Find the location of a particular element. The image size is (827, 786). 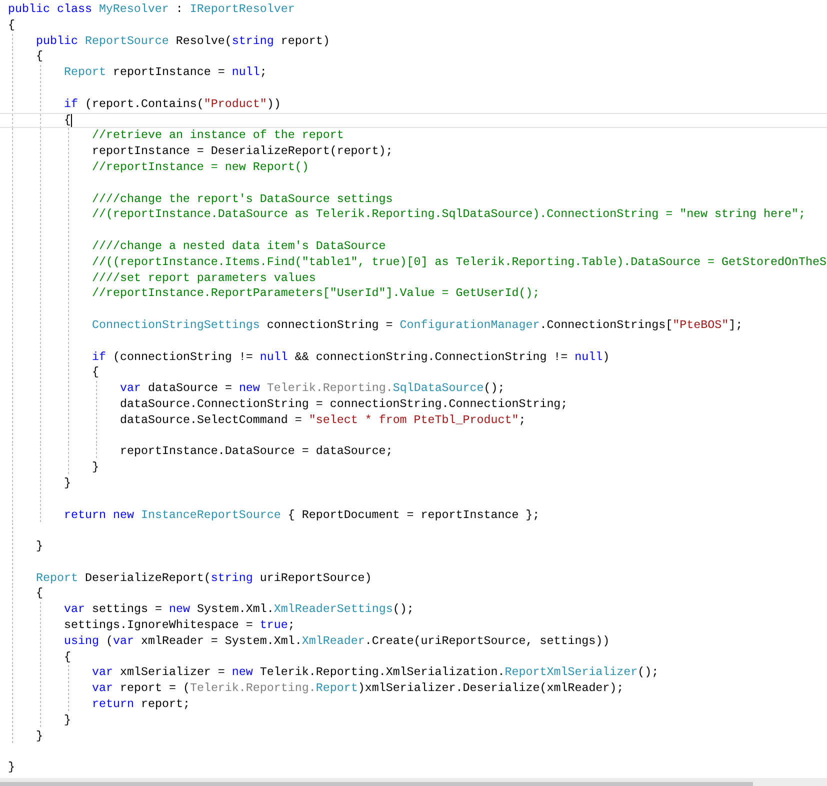

code-comment: //(reportInstance.DataSource as Telerik.Reporting.SqlDataSource).ConnectionString = "new string here"; is located at coordinates (449, 215).